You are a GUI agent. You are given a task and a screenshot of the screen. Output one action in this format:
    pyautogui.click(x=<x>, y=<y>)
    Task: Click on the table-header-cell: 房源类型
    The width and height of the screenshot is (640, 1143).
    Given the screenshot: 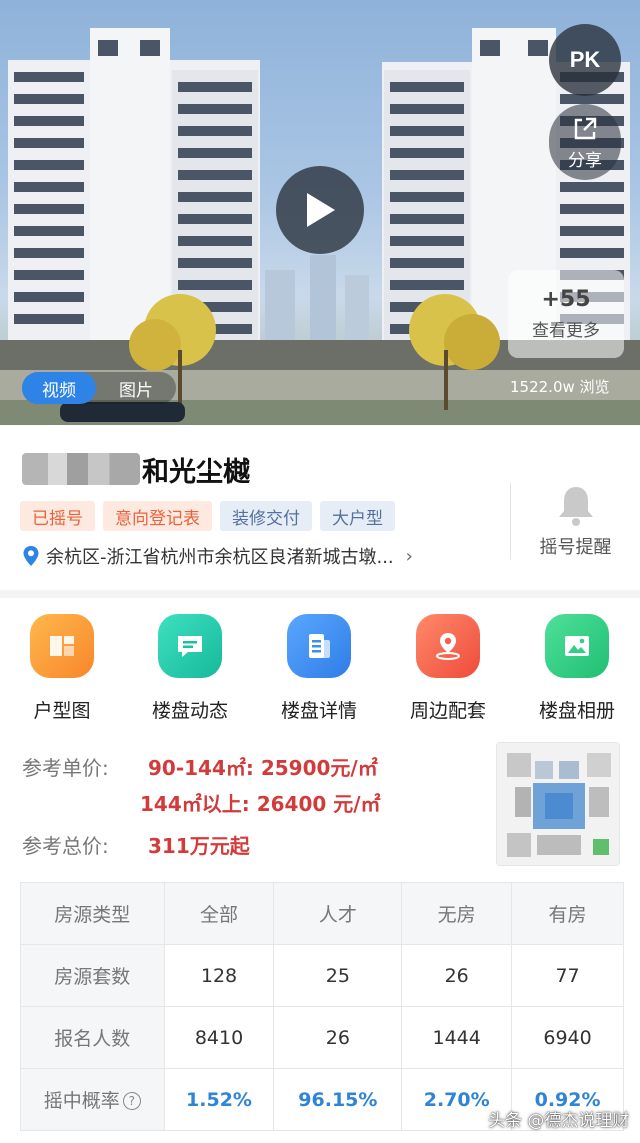 What is the action you would take?
    pyautogui.click(x=92, y=913)
    